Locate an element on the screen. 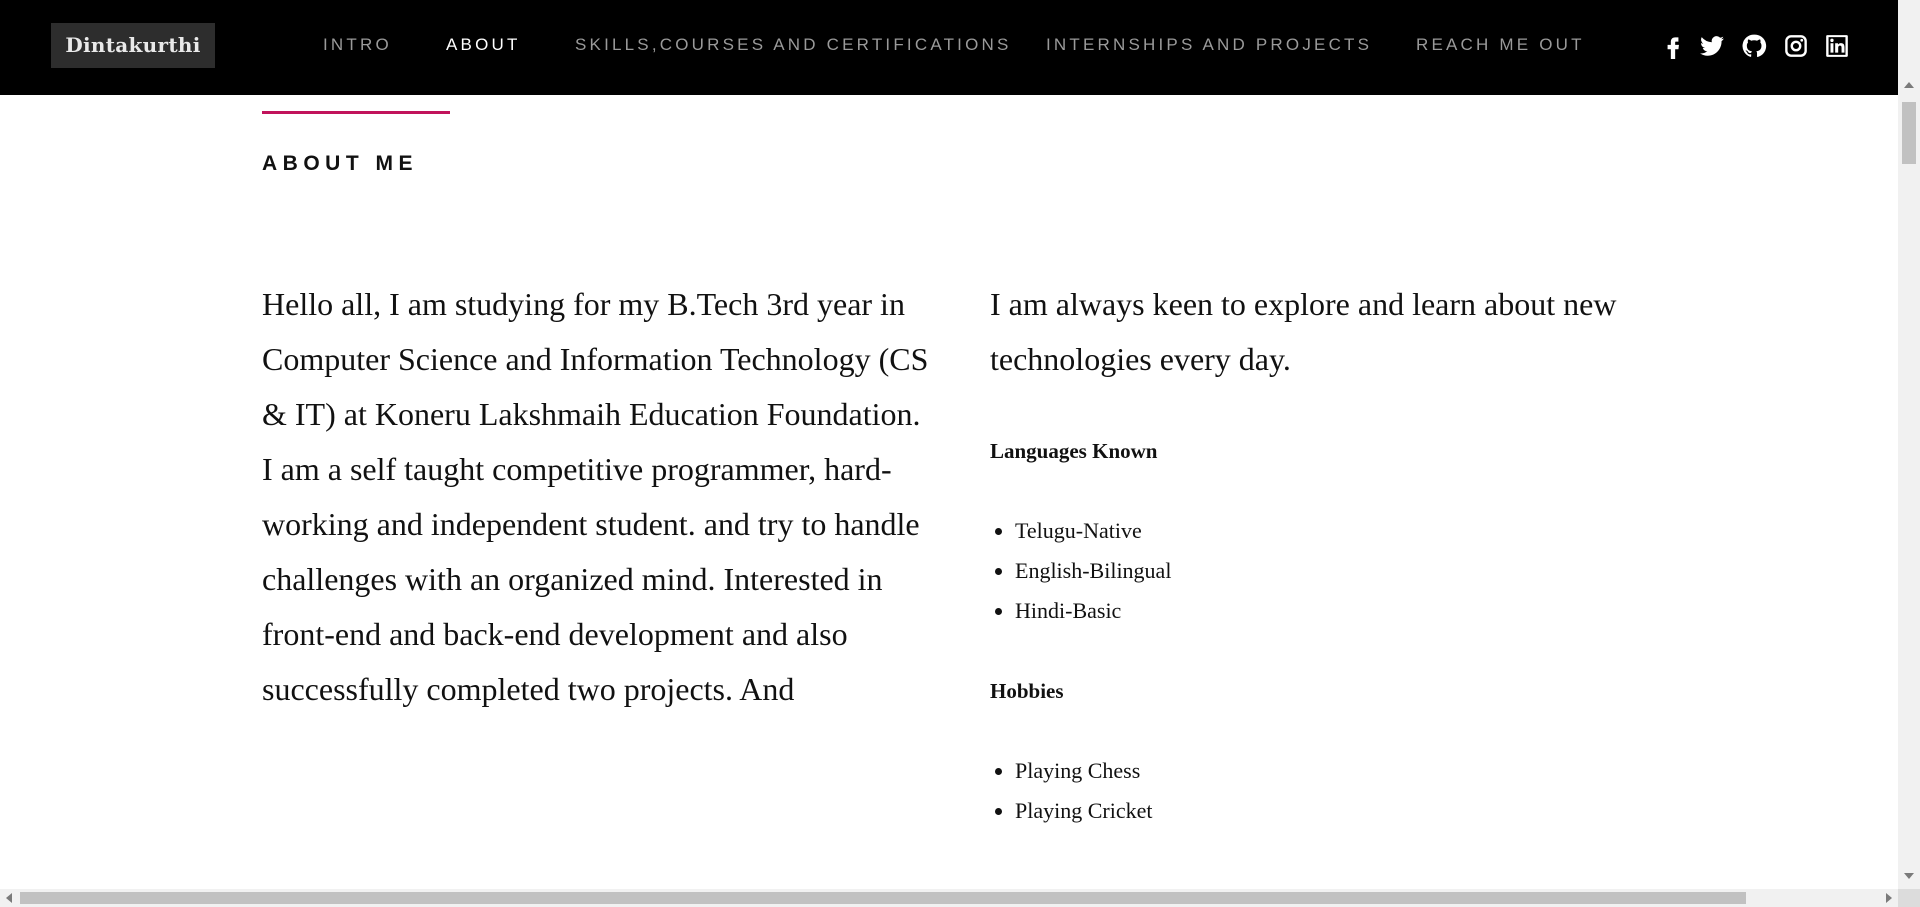 The image size is (1920, 907). horizontal-scrollbar is located at coordinates (949, 898).